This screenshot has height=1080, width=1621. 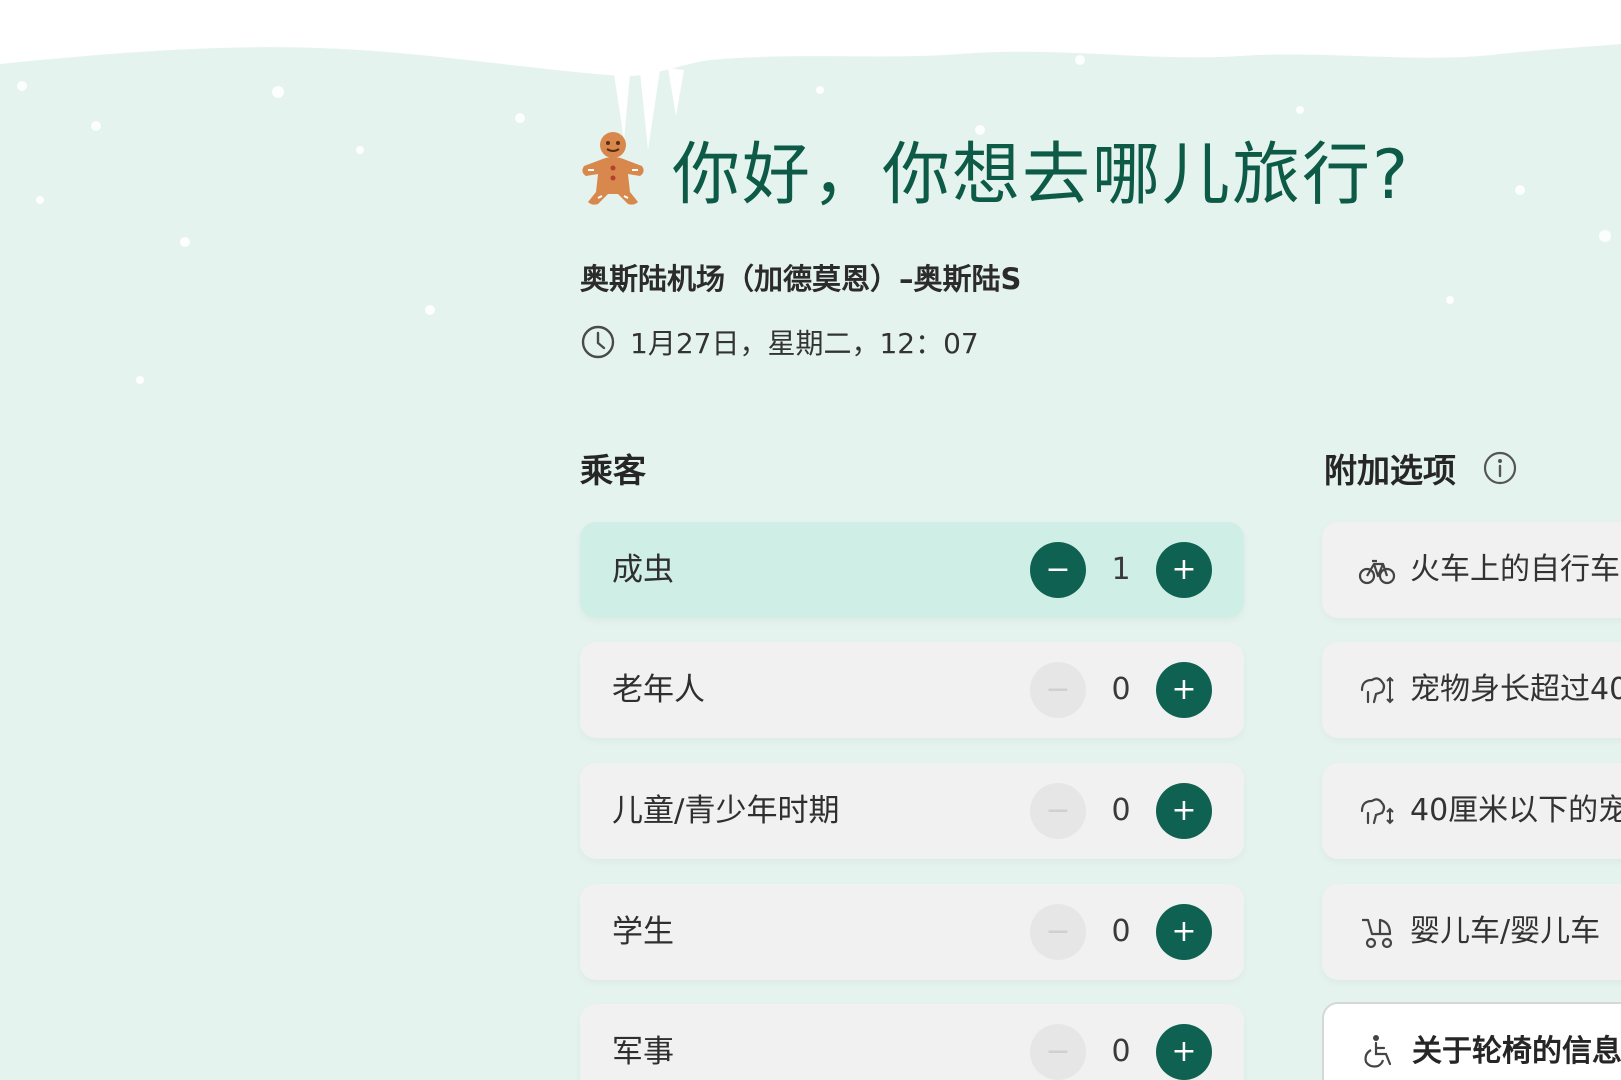 I want to click on datetime-label: 1月27日，星期二，12：07, so click(x=804, y=343).